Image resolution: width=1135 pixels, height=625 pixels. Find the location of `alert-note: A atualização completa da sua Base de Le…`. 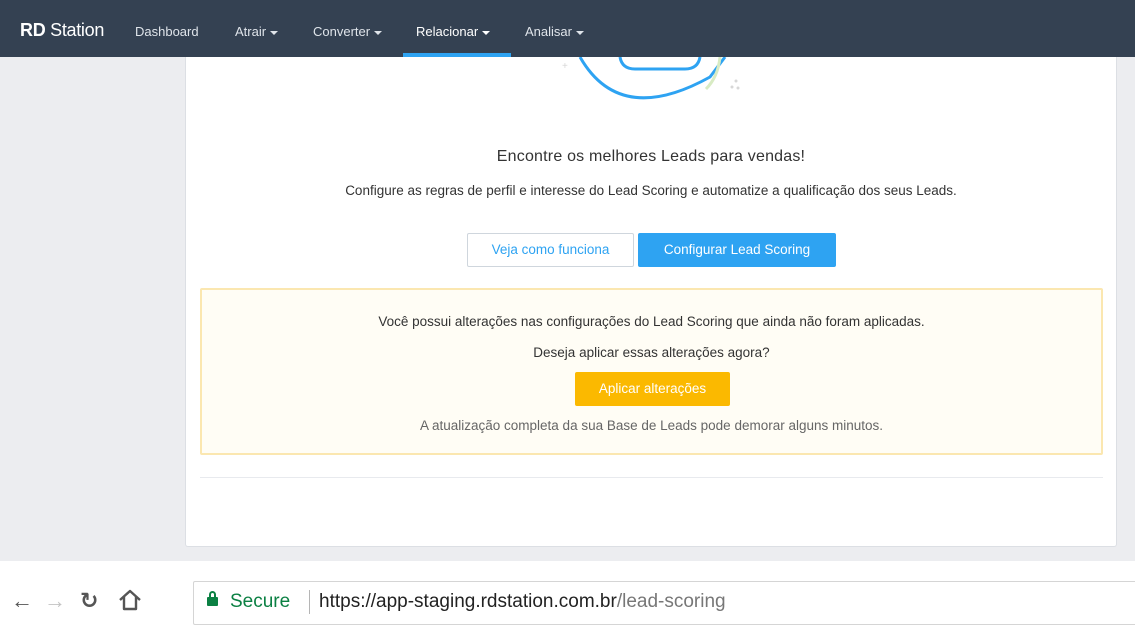

alert-note: A atualização completa da sua Base de Le… is located at coordinates (651, 425).